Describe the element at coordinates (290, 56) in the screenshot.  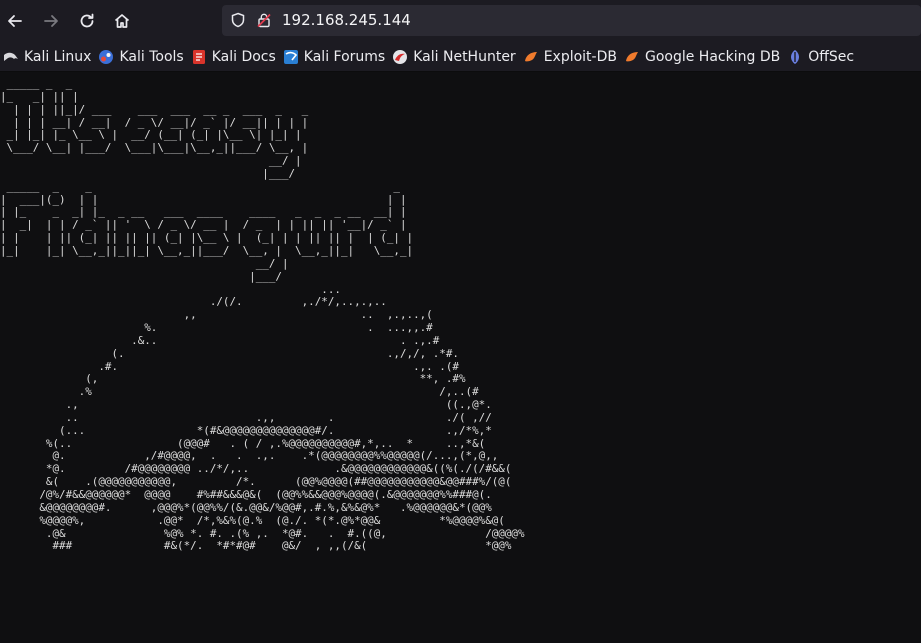
I see `kali-forums-icon` at that location.